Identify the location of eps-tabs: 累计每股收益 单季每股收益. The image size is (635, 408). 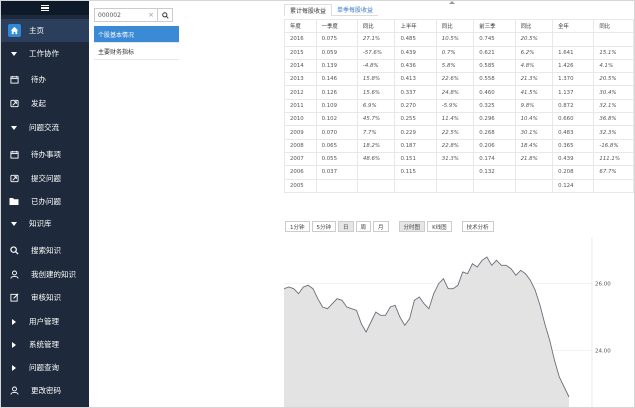
(331, 10).